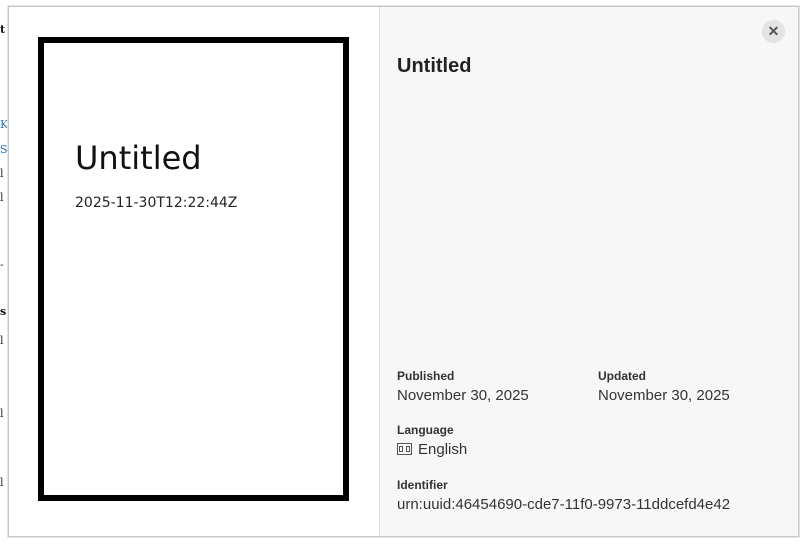  I want to click on close-icon: ✕, so click(773, 31).